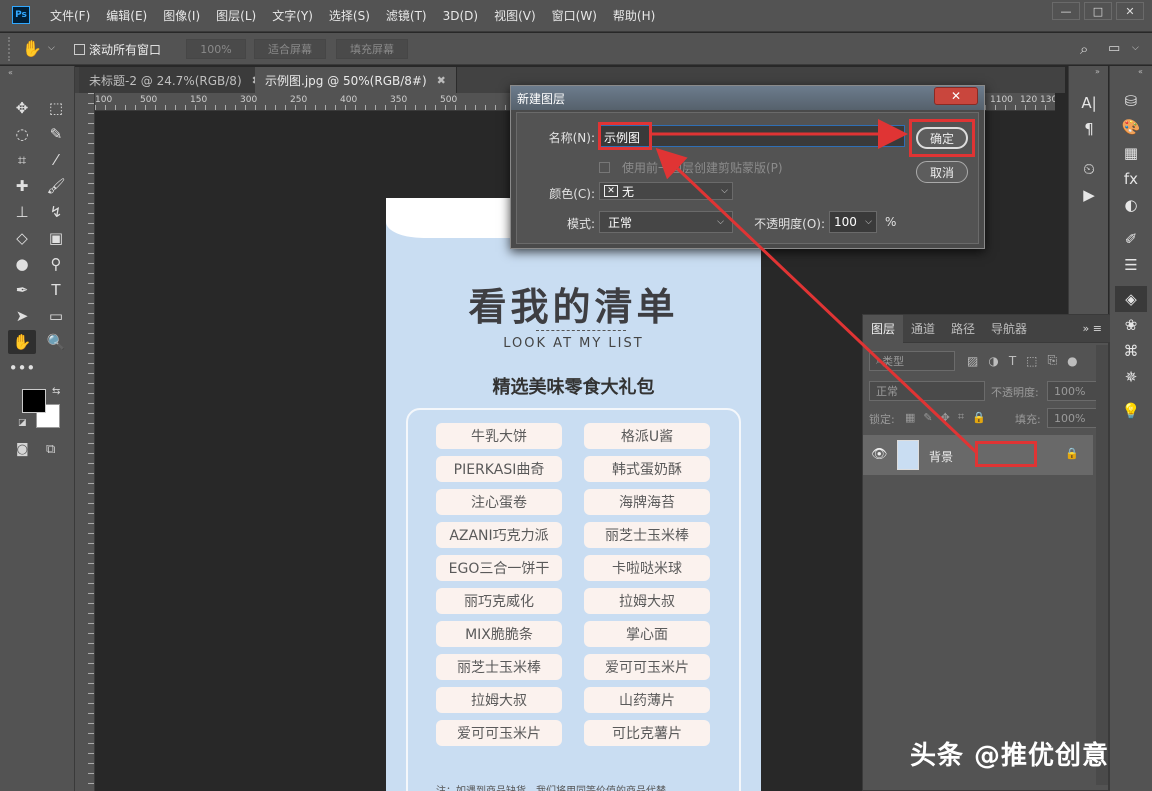 Image resolution: width=1152 pixels, height=791 pixels. Describe the element at coordinates (1130, 11) in the screenshot. I see `close-window-button: ✕` at that location.